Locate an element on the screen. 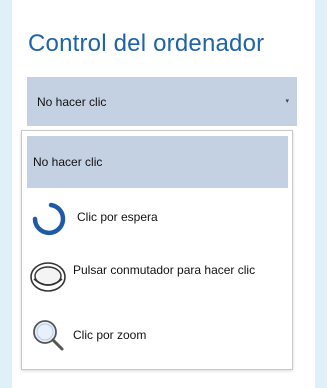 This screenshot has width=327, height=388. option-dwell-click: Clic por espera is located at coordinates (157, 218).